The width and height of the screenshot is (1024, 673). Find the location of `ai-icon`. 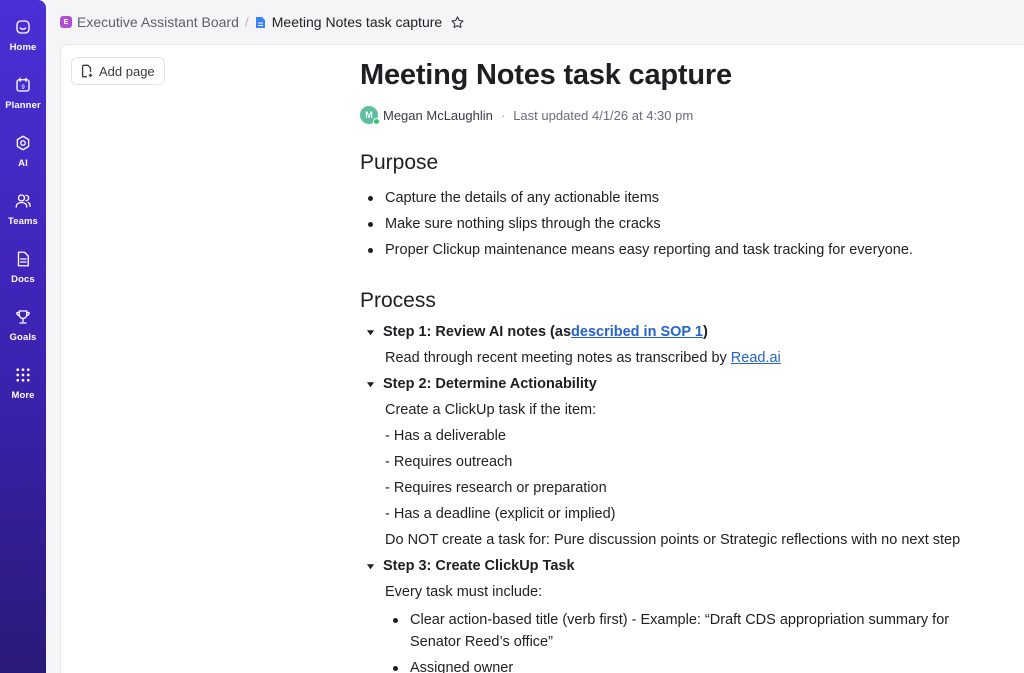

ai-icon is located at coordinates (23, 143).